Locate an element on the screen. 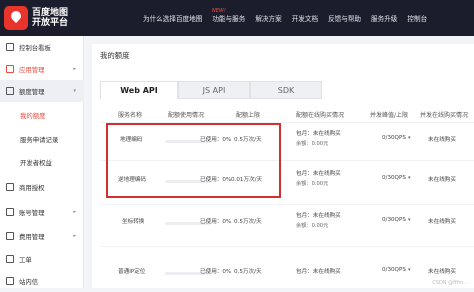 The height and width of the screenshot is (292, 474). map-pin-icon is located at coordinates (16, 18).